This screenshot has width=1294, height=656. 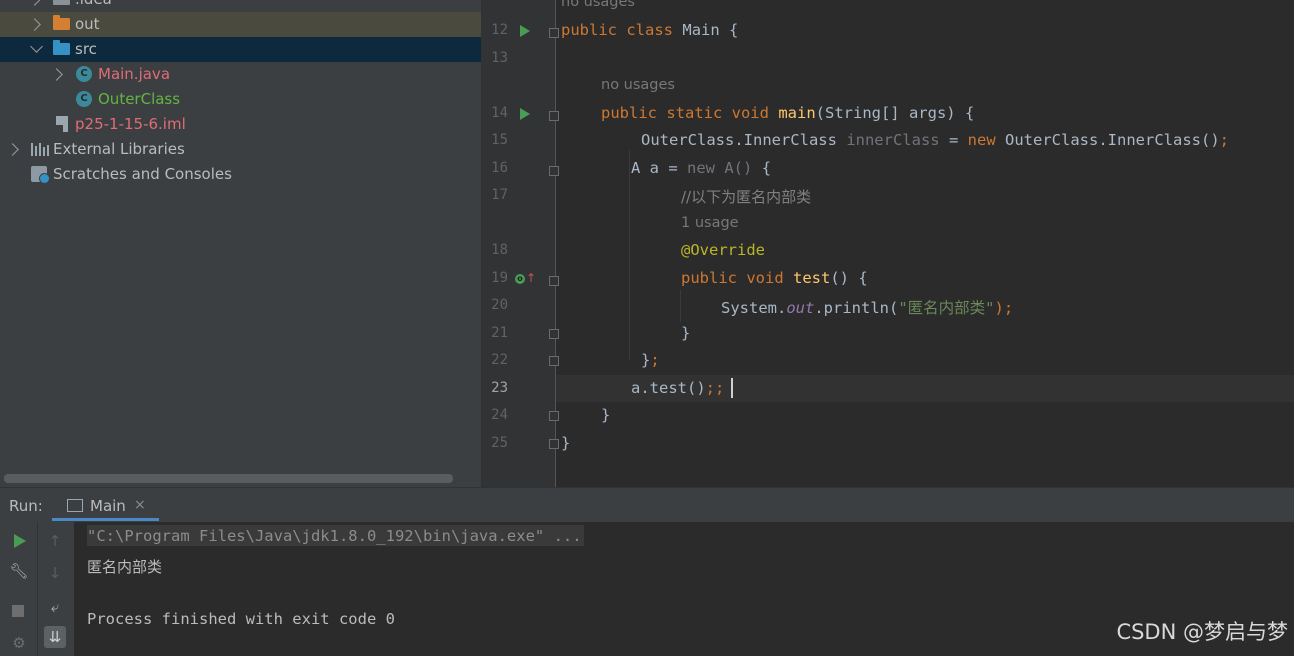 What do you see at coordinates (20, 541) in the screenshot?
I see `run-icon` at bounding box center [20, 541].